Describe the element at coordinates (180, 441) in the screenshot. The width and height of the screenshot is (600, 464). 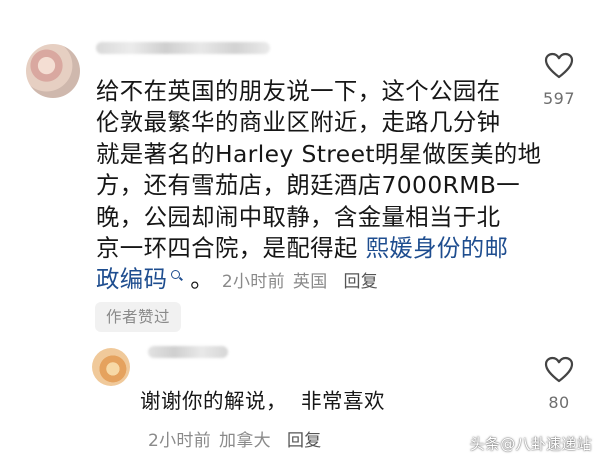
I see `reply-time: 2小时前` at that location.